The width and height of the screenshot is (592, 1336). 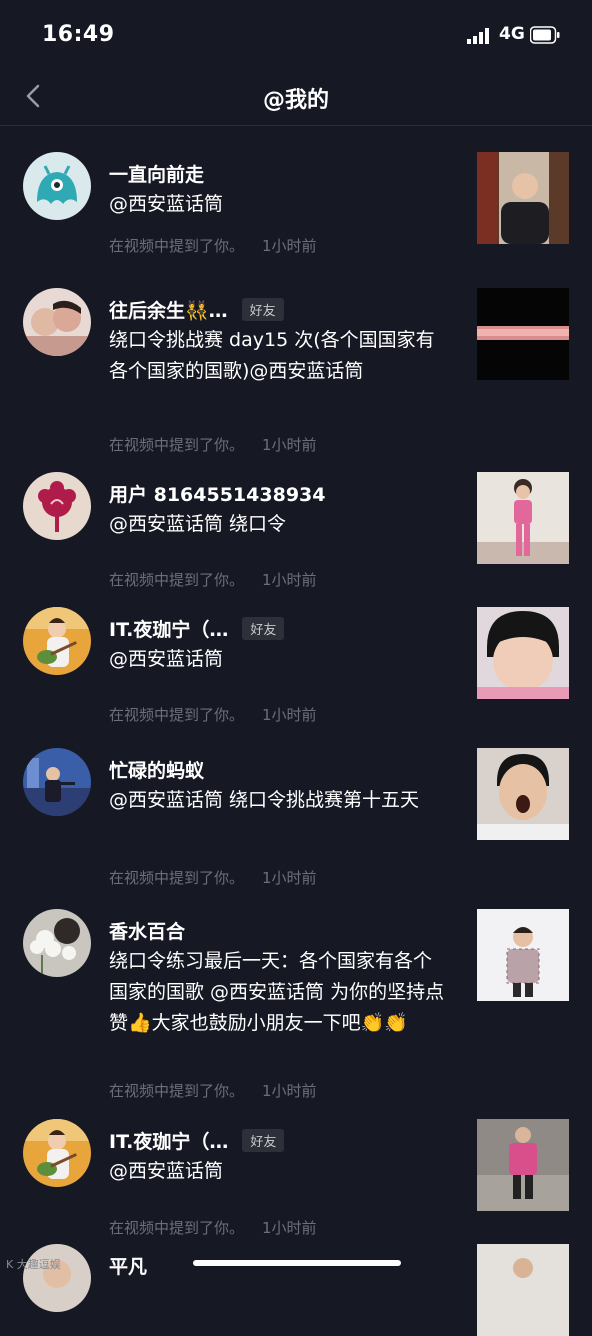 What do you see at coordinates (478, 36) in the screenshot?
I see `signal-icon` at bounding box center [478, 36].